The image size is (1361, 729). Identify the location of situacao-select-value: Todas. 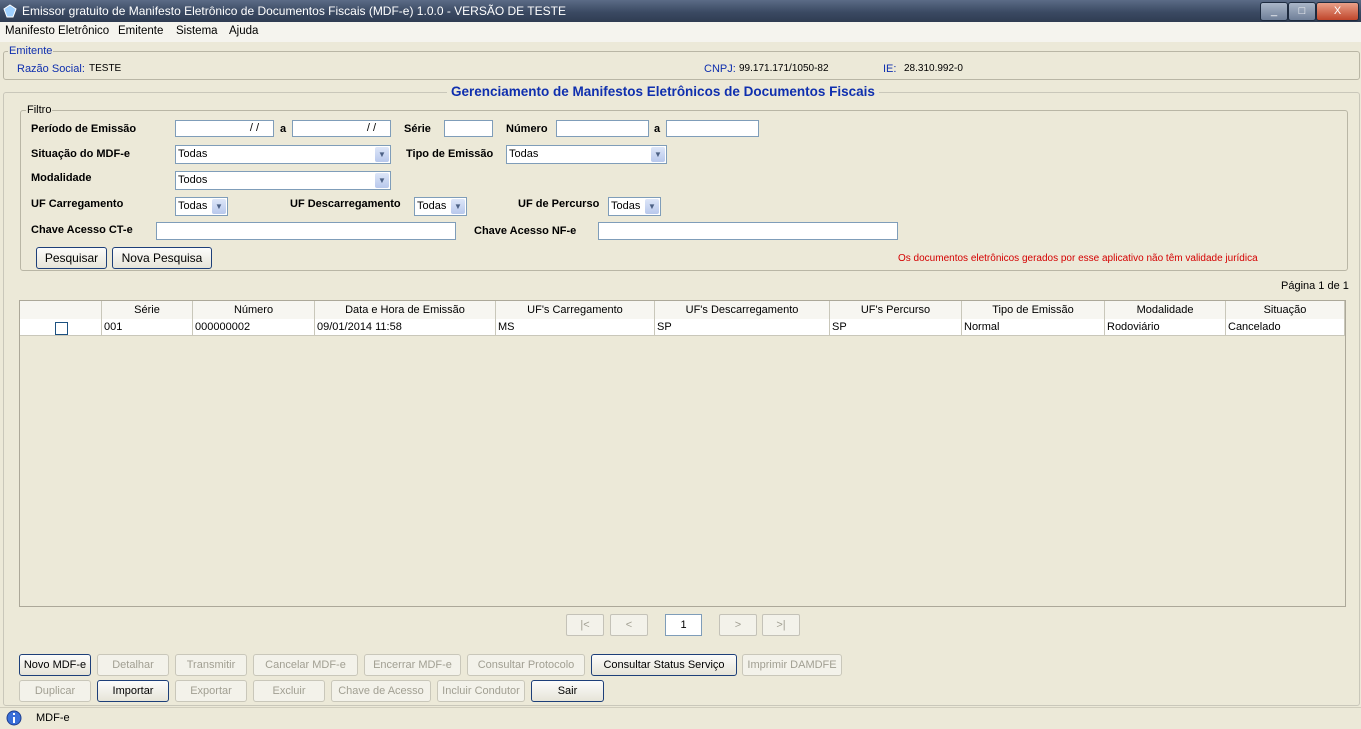
(193, 154).